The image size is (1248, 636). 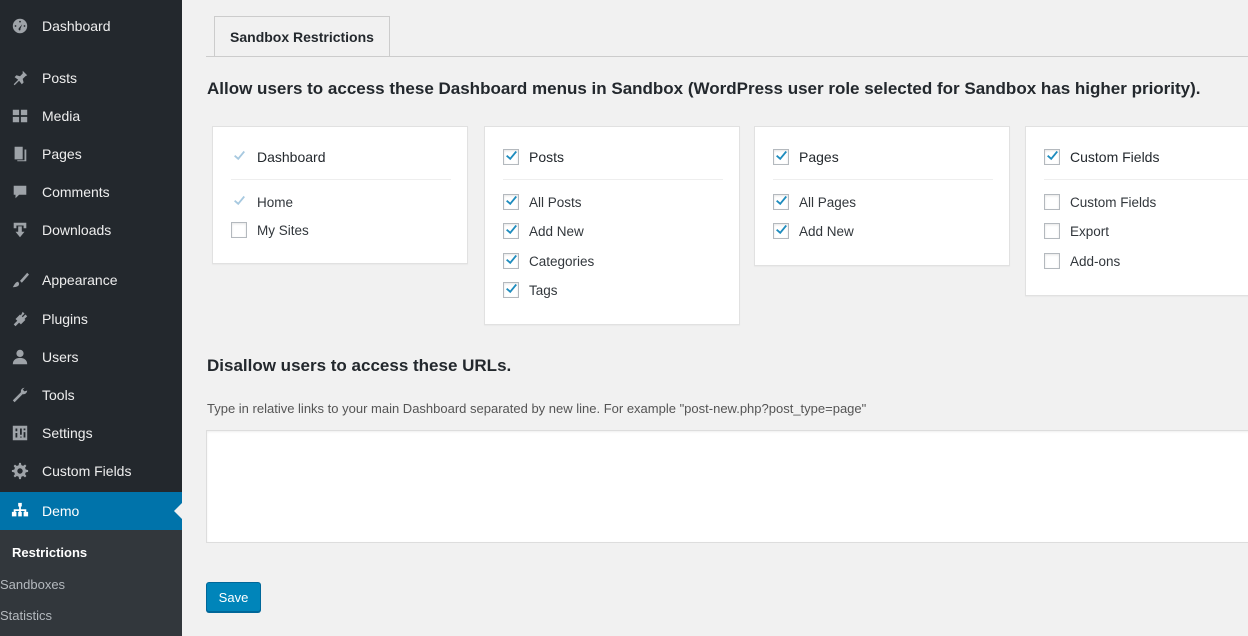 I want to click on plug-icon, so click(x=20, y=319).